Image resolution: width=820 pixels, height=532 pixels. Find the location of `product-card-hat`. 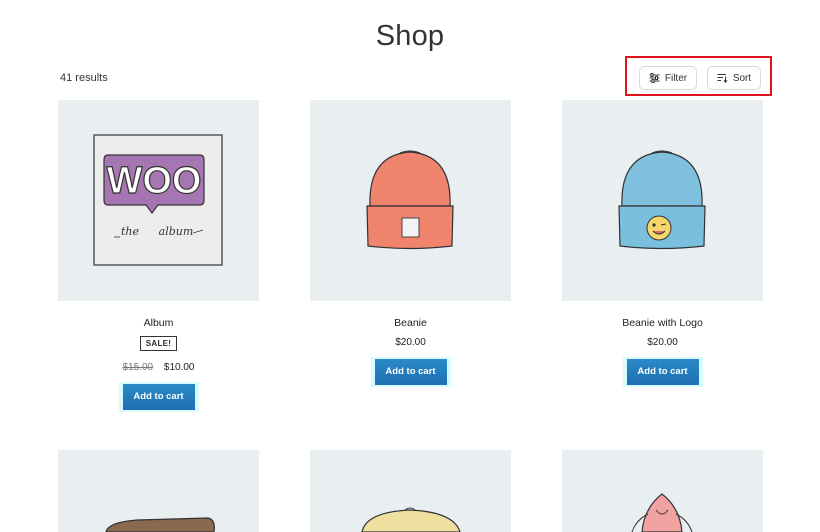

product-card-hat is located at coordinates (410, 491).